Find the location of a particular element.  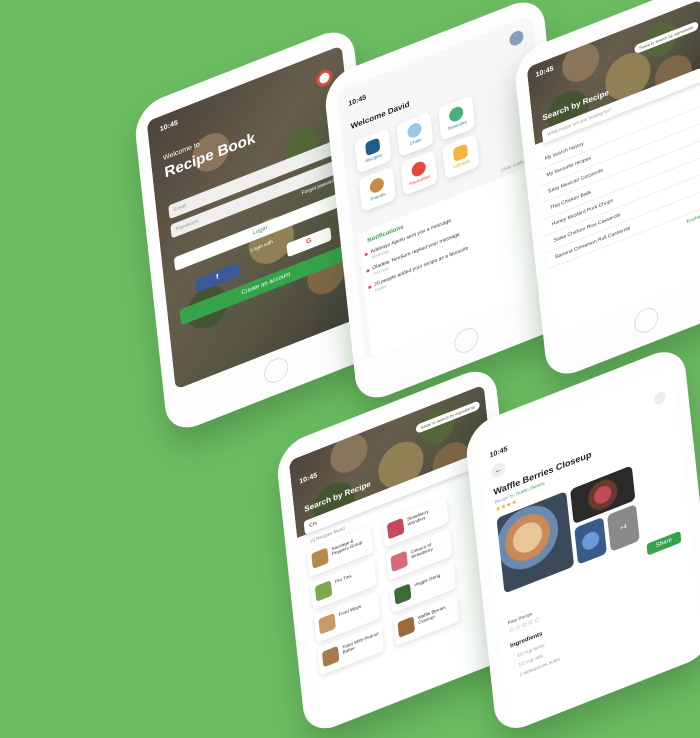

tile-recipes: Recipes is located at coordinates (373, 150).